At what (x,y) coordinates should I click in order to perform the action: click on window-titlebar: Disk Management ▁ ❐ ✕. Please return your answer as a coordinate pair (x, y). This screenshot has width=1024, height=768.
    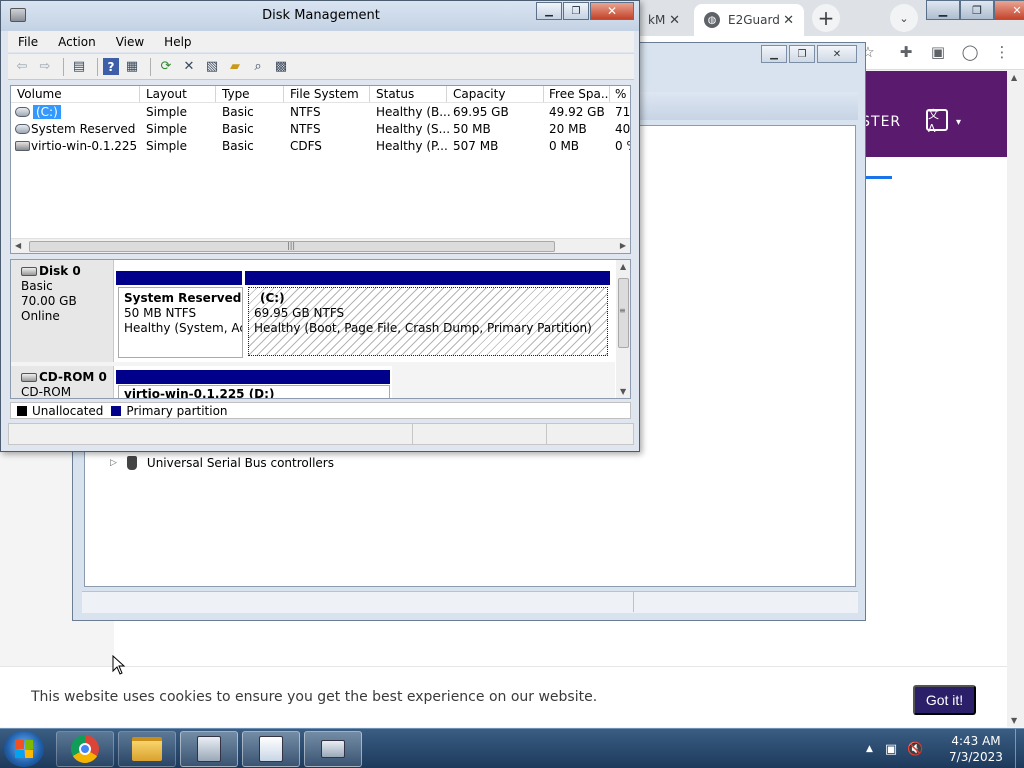
    Looking at the image, I should click on (320, 16).